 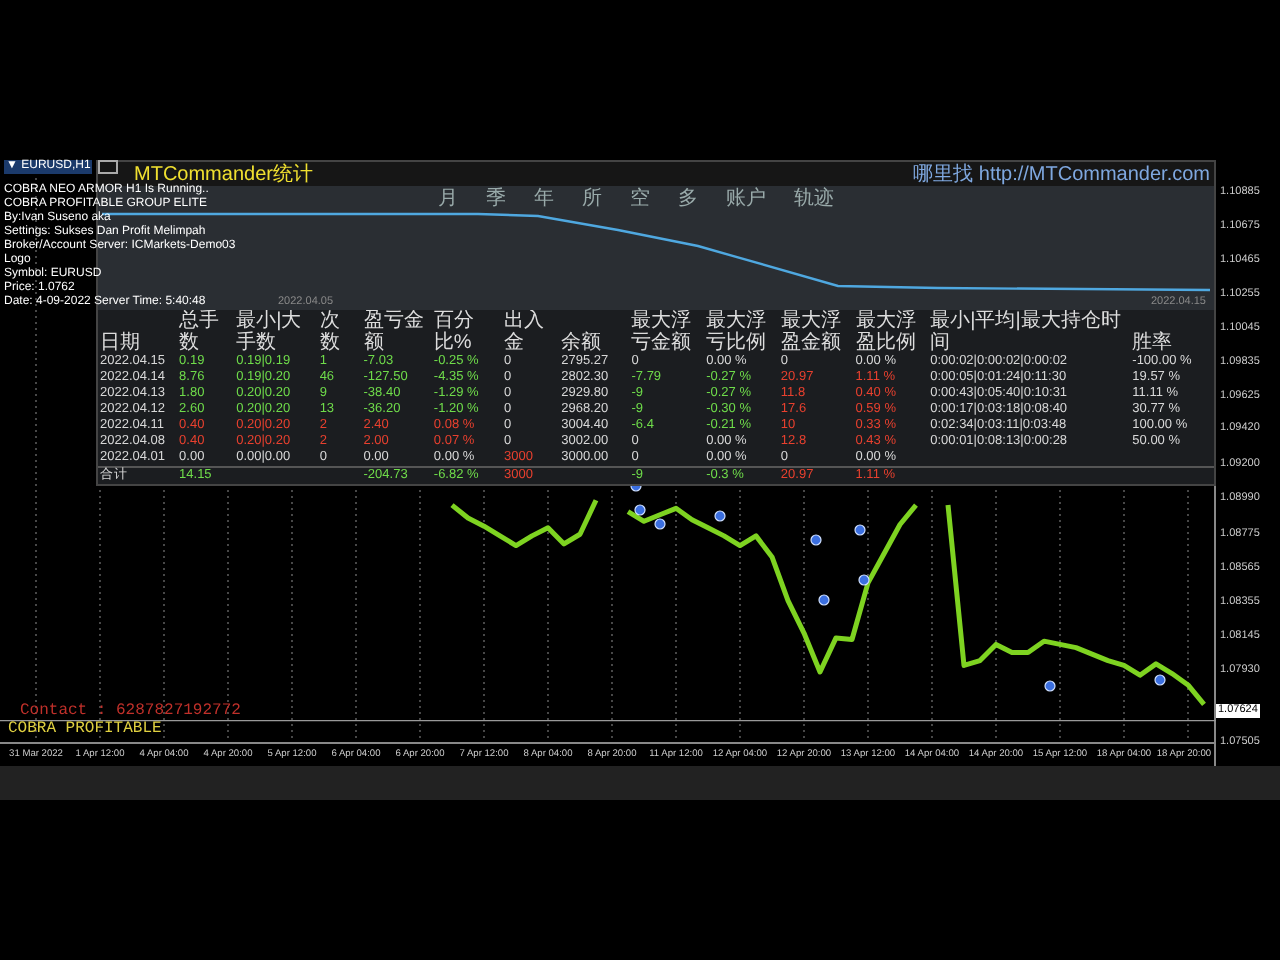 What do you see at coordinates (688, 199) in the screenshot?
I see `period-tab: 多` at bounding box center [688, 199].